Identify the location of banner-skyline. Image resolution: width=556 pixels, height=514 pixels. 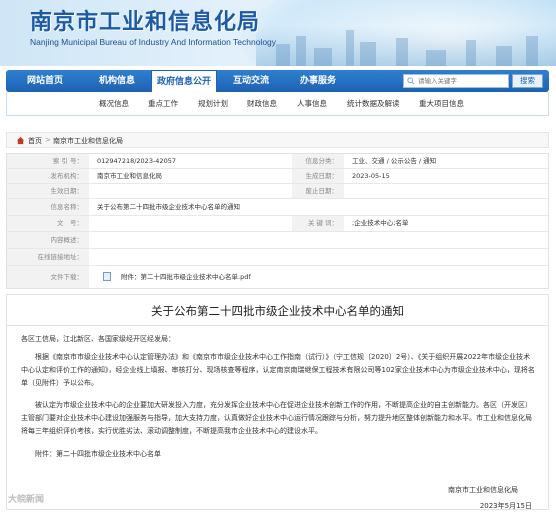
(406, 46).